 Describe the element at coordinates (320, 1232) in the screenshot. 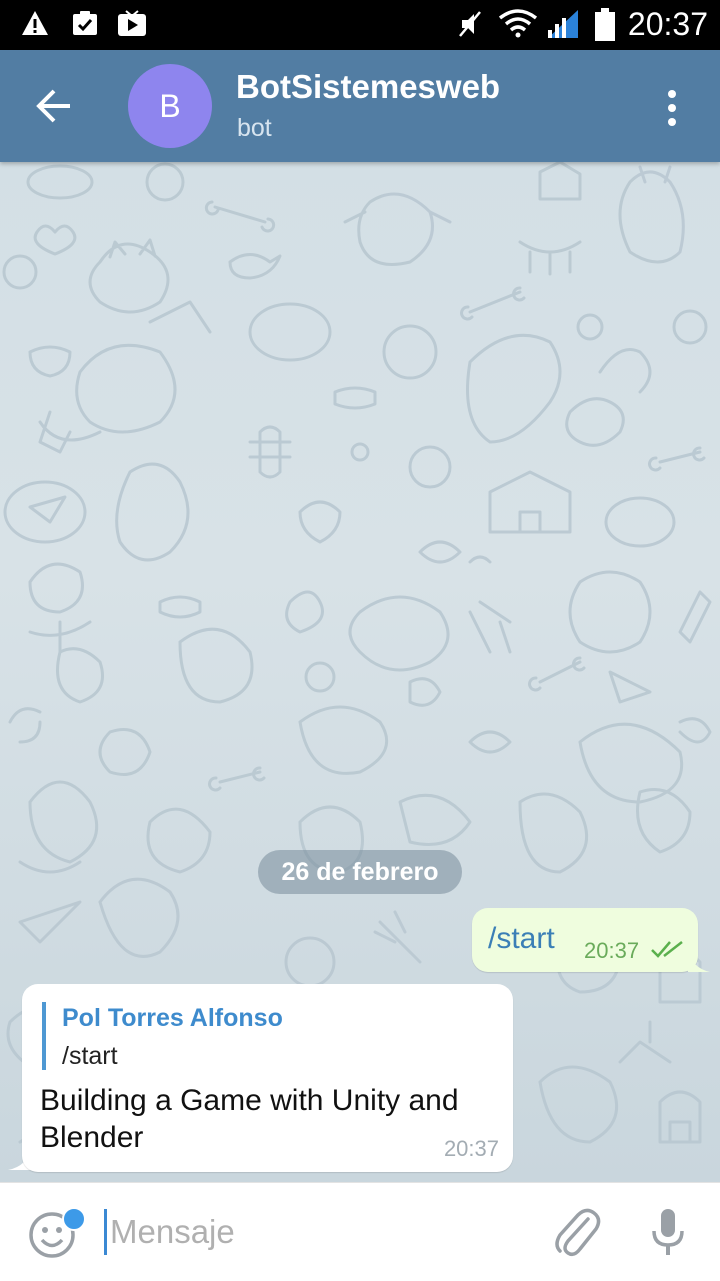

I see `message-input` at that location.